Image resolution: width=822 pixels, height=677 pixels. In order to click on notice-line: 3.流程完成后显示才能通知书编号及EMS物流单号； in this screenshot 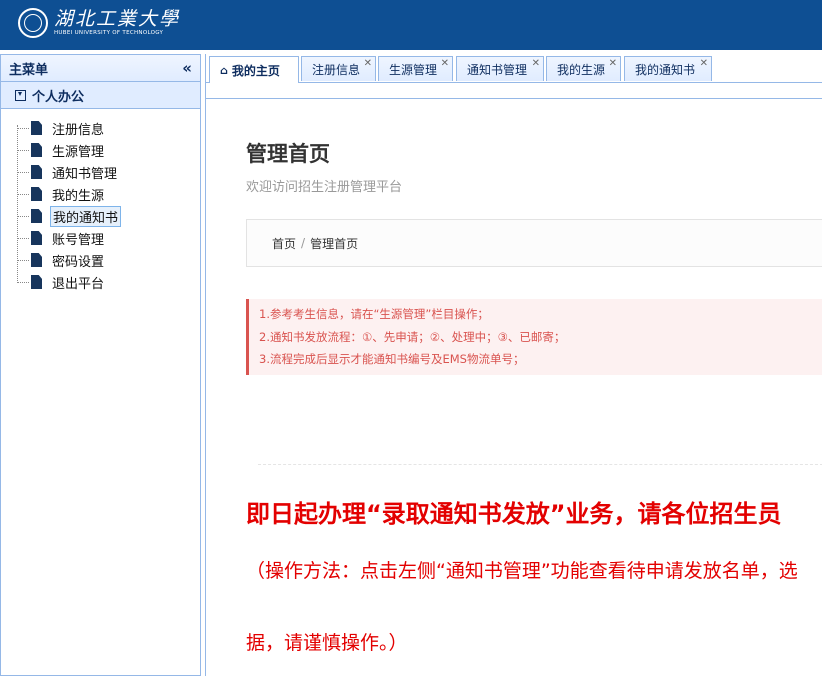, I will do `click(392, 359)`.